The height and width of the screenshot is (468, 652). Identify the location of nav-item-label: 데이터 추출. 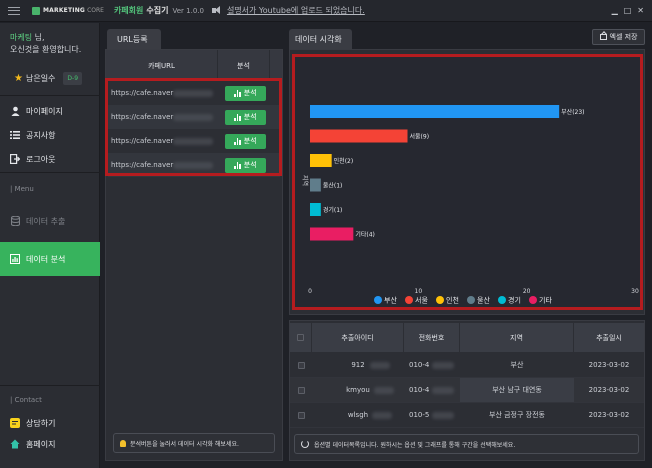
(46, 221).